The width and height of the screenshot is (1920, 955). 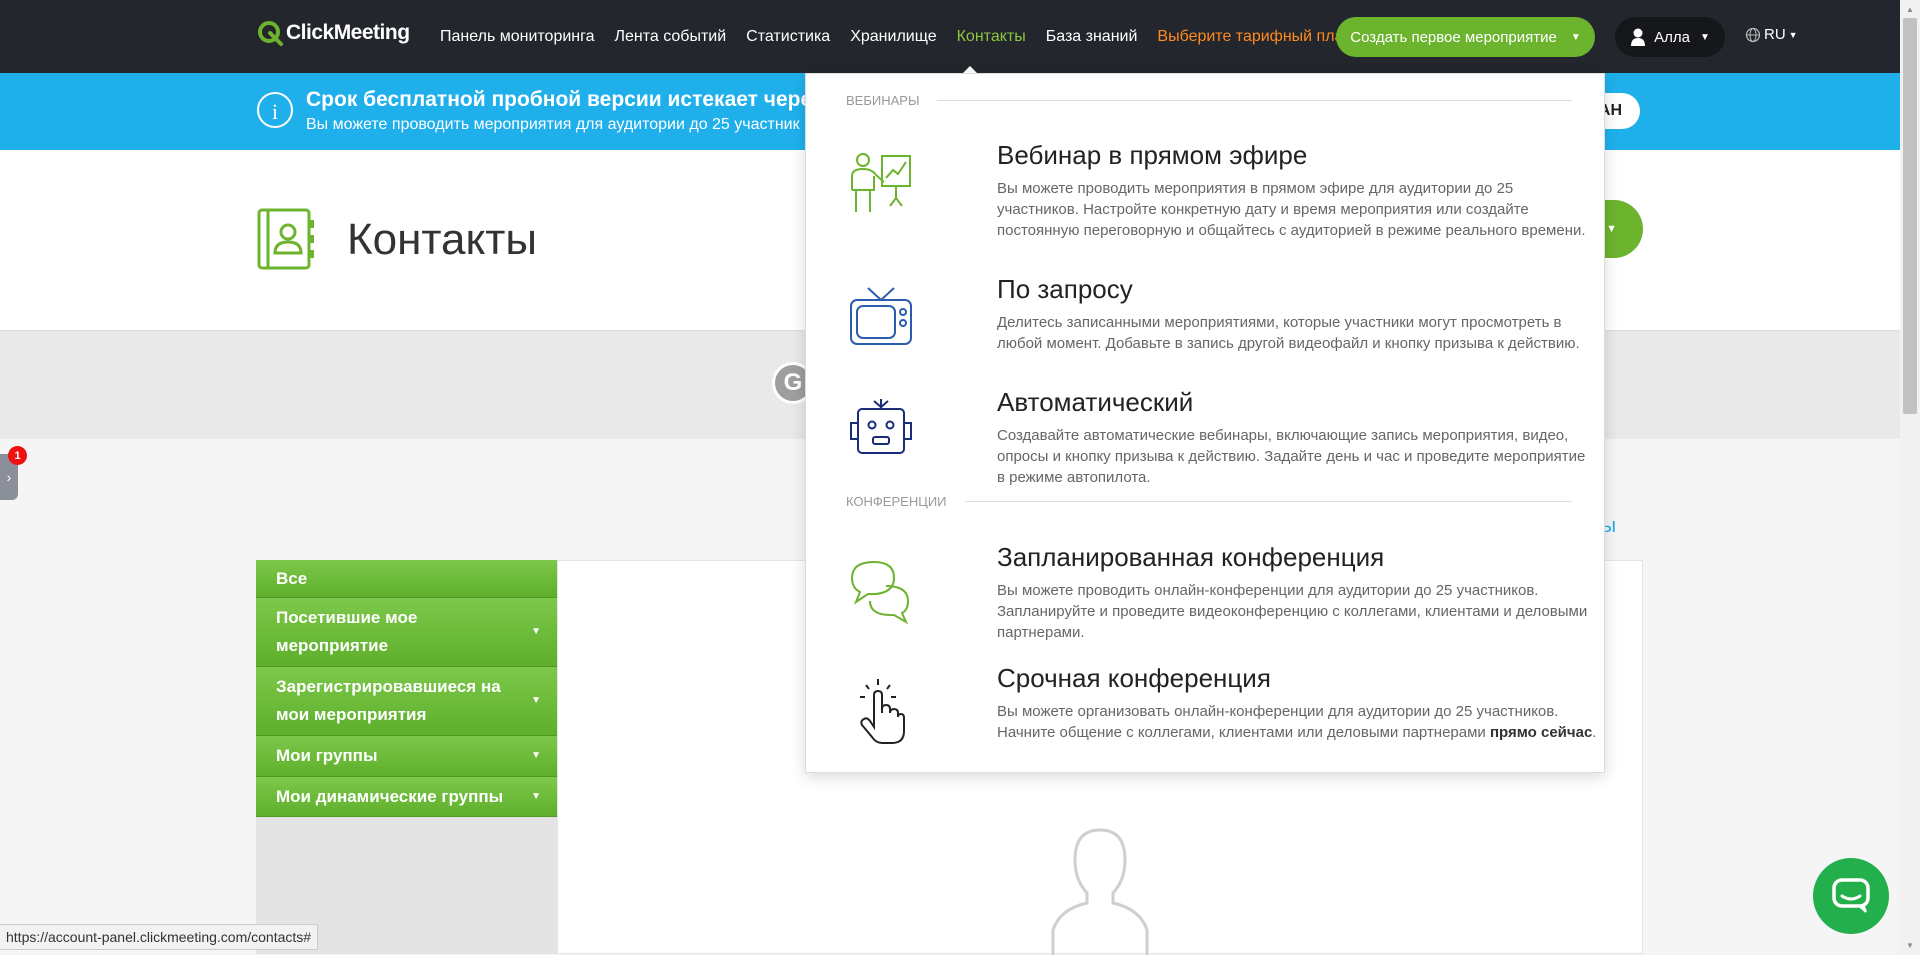 I want to click on clickmeeting-logo: ClickMeeting, so click(x=333, y=33).